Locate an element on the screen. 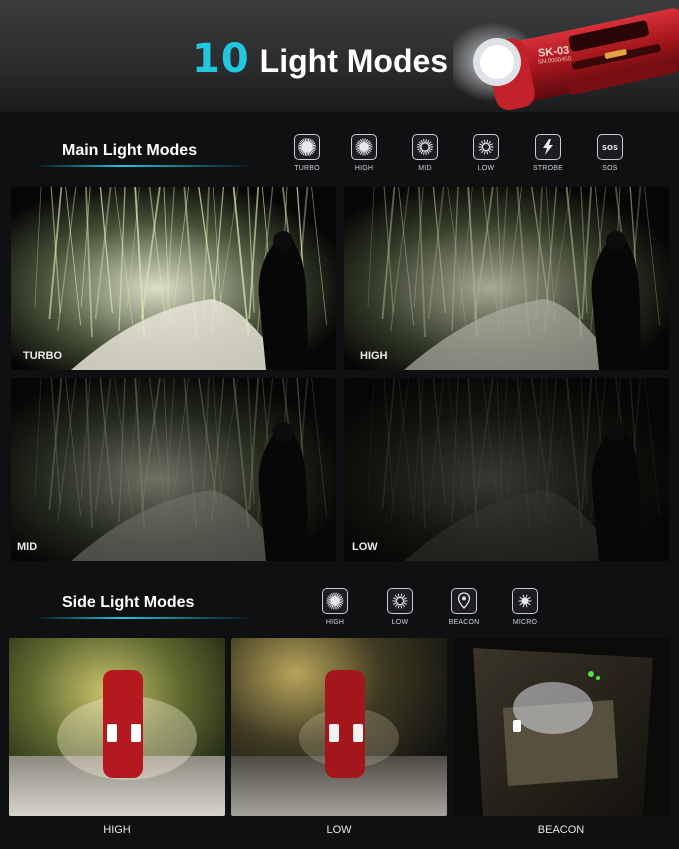  mode-label: TURBO is located at coordinates (307, 168).